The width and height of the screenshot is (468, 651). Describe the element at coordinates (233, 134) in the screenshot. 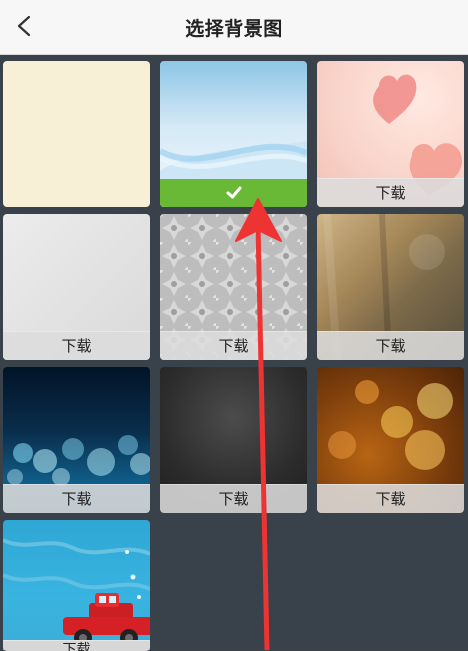

I see `bg-tile-sky-wave` at that location.